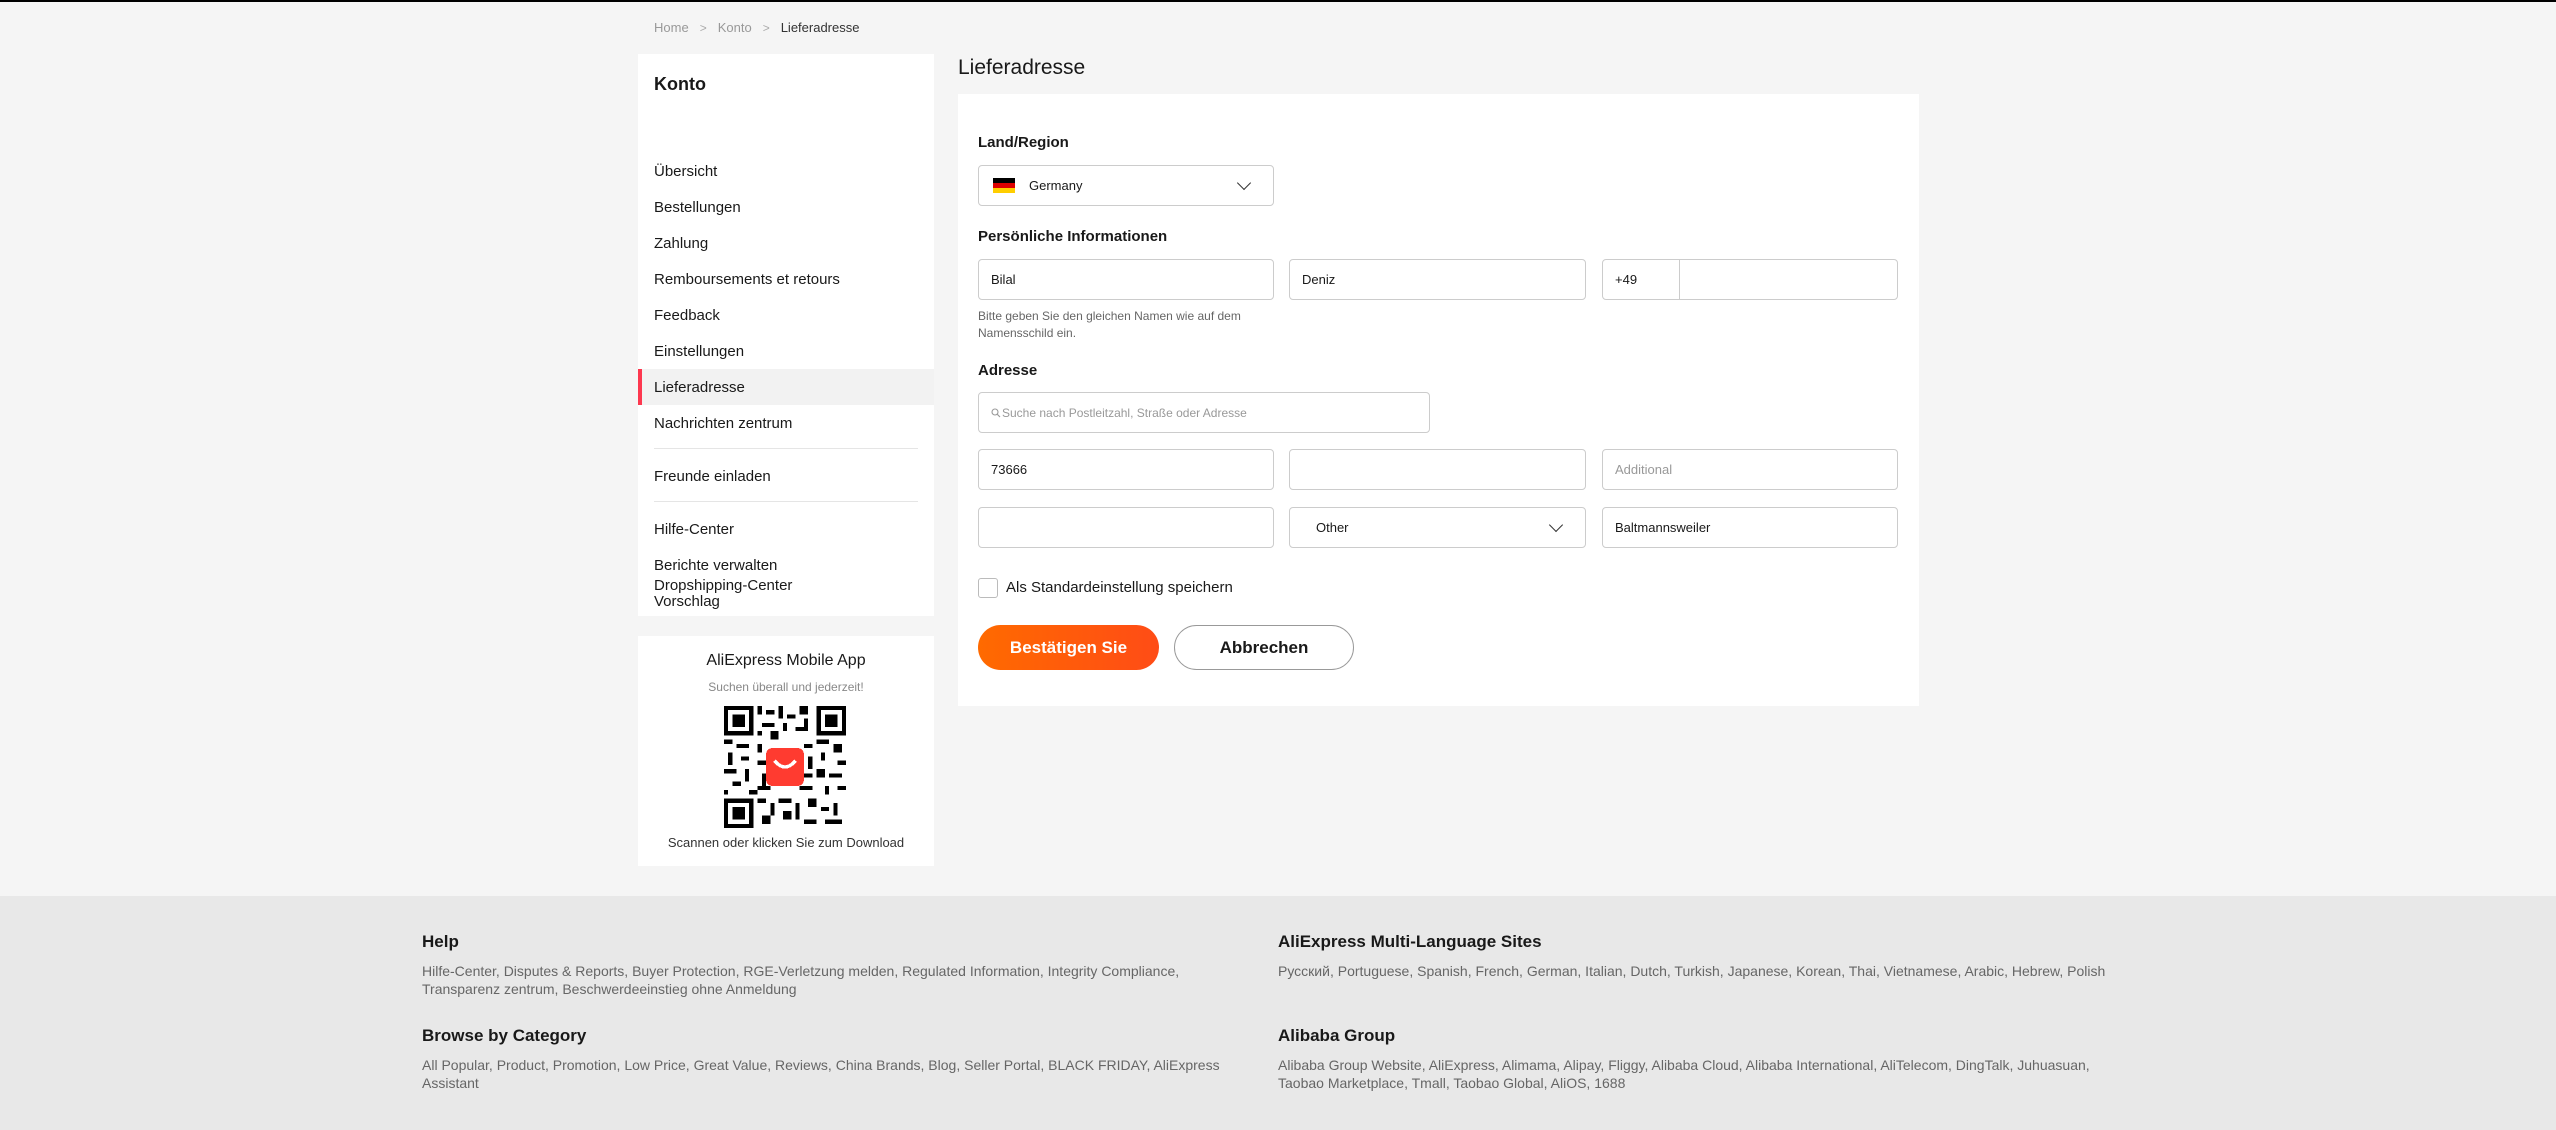 This screenshot has width=2556, height=1130. Describe the element at coordinates (1068, 647) in the screenshot. I see `confirm-button: Bestätigen Sie` at that location.